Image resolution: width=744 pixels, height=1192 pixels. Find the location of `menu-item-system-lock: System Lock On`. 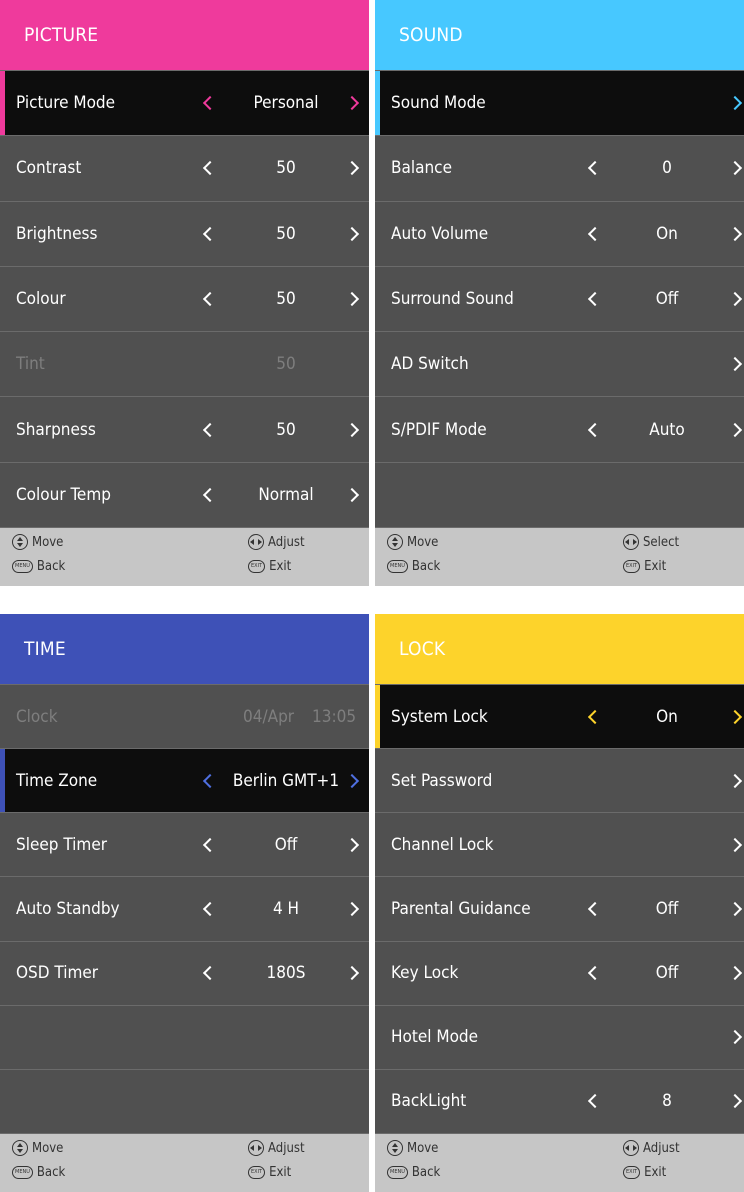

menu-item-system-lock: System Lock On is located at coordinates (559, 717).